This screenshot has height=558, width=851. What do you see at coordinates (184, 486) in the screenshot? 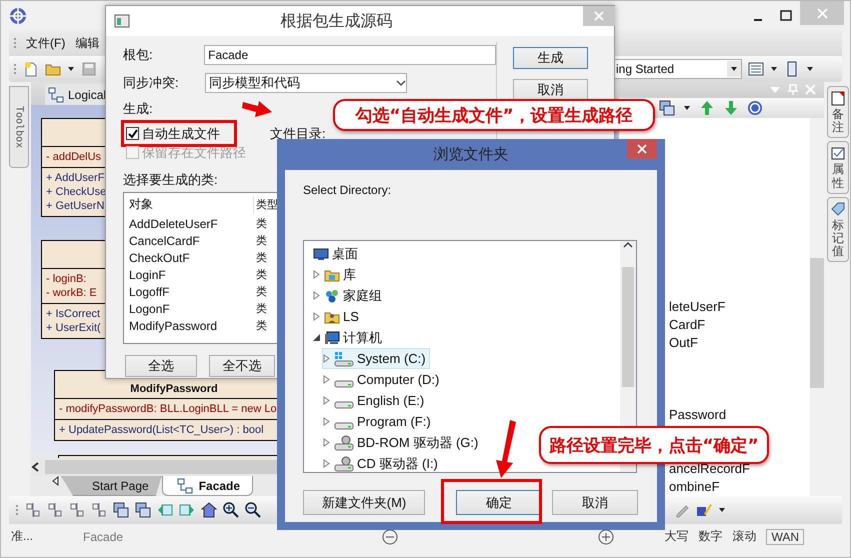
I see `diagram-icon` at bounding box center [184, 486].